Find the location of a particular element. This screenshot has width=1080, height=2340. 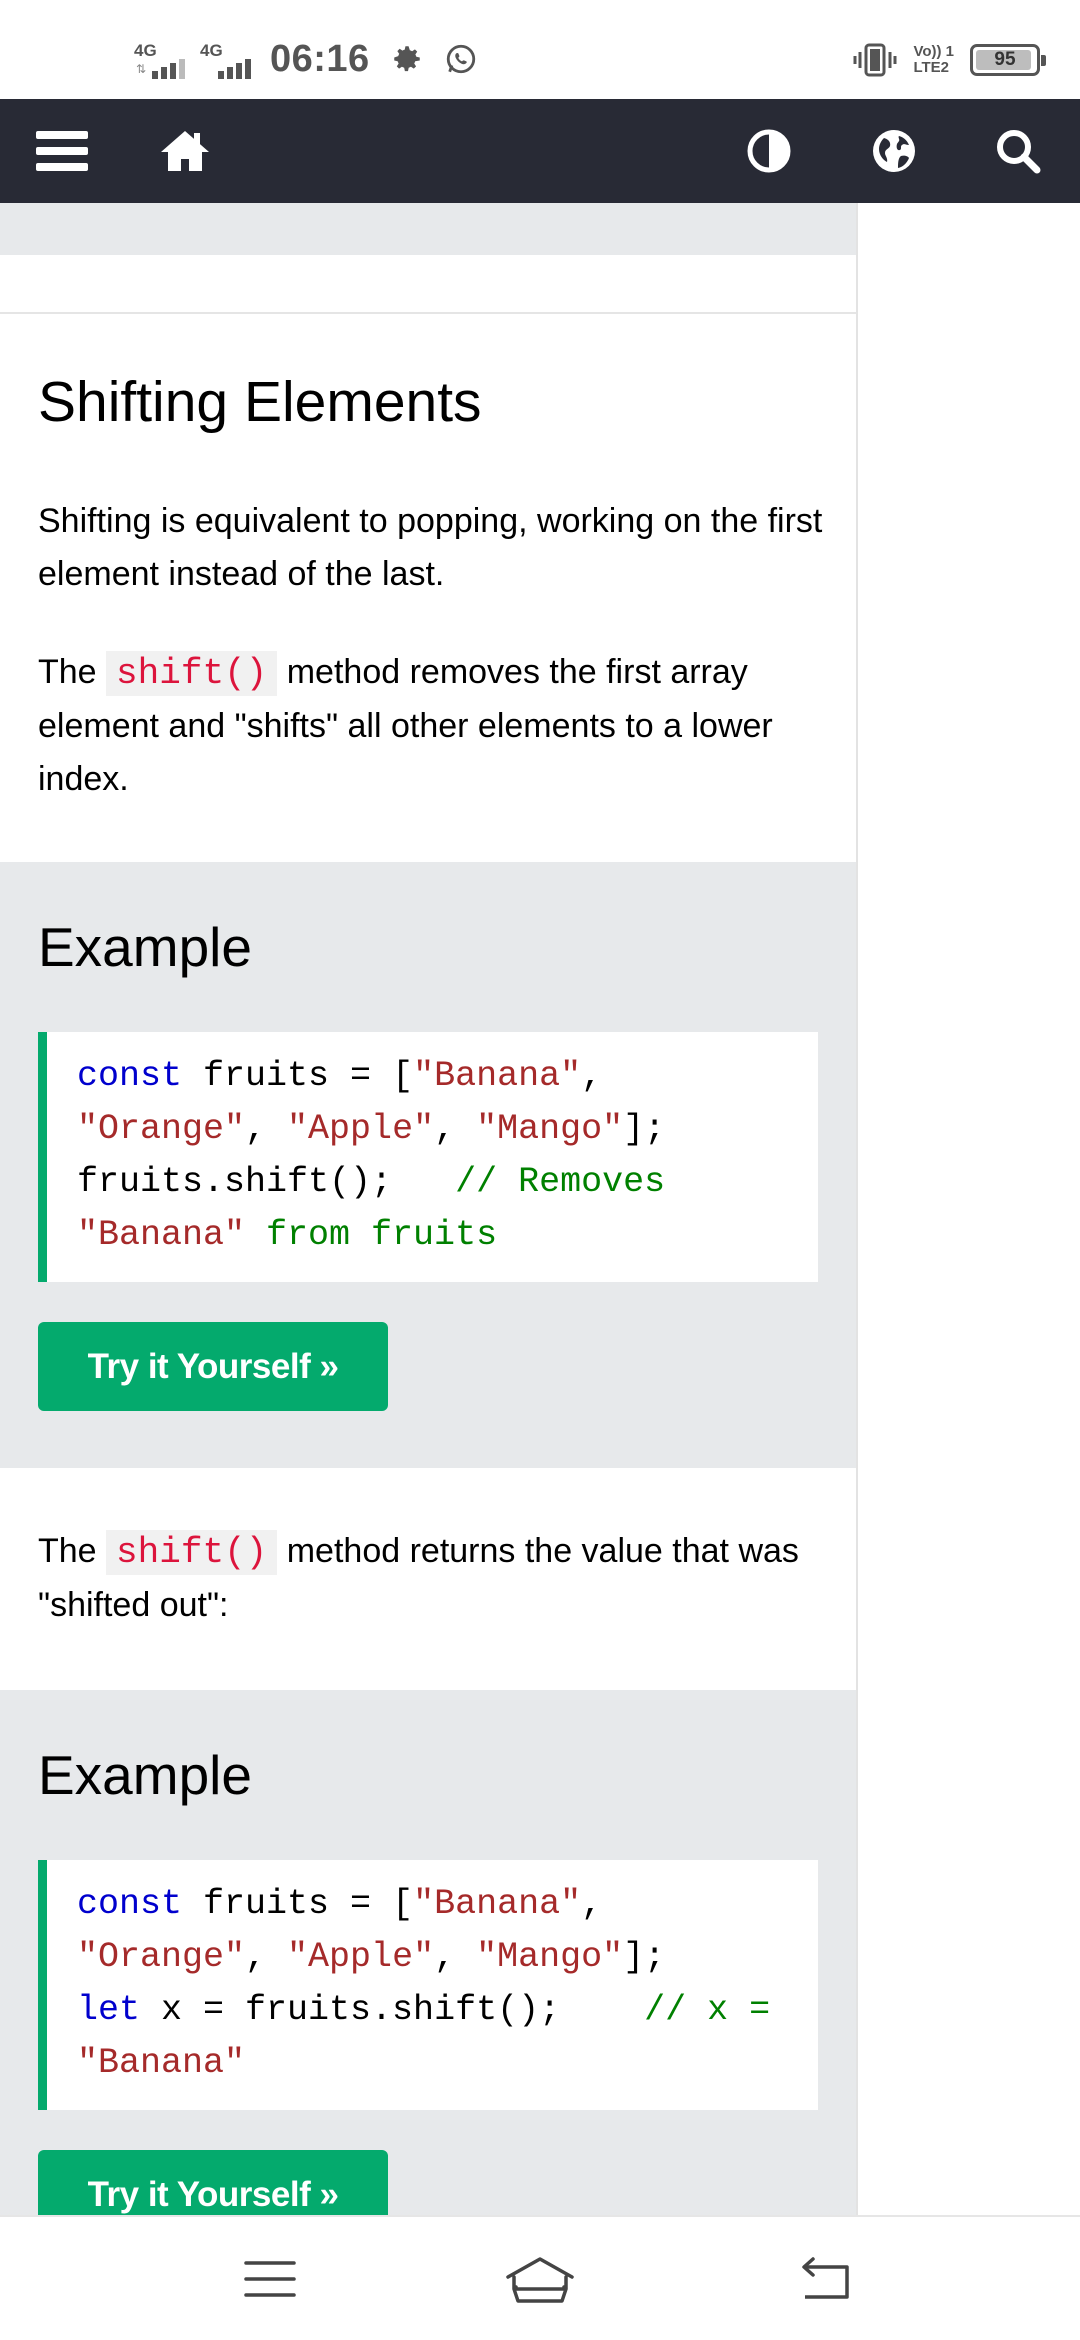

theme-toggle-button is located at coordinates (769, 151).